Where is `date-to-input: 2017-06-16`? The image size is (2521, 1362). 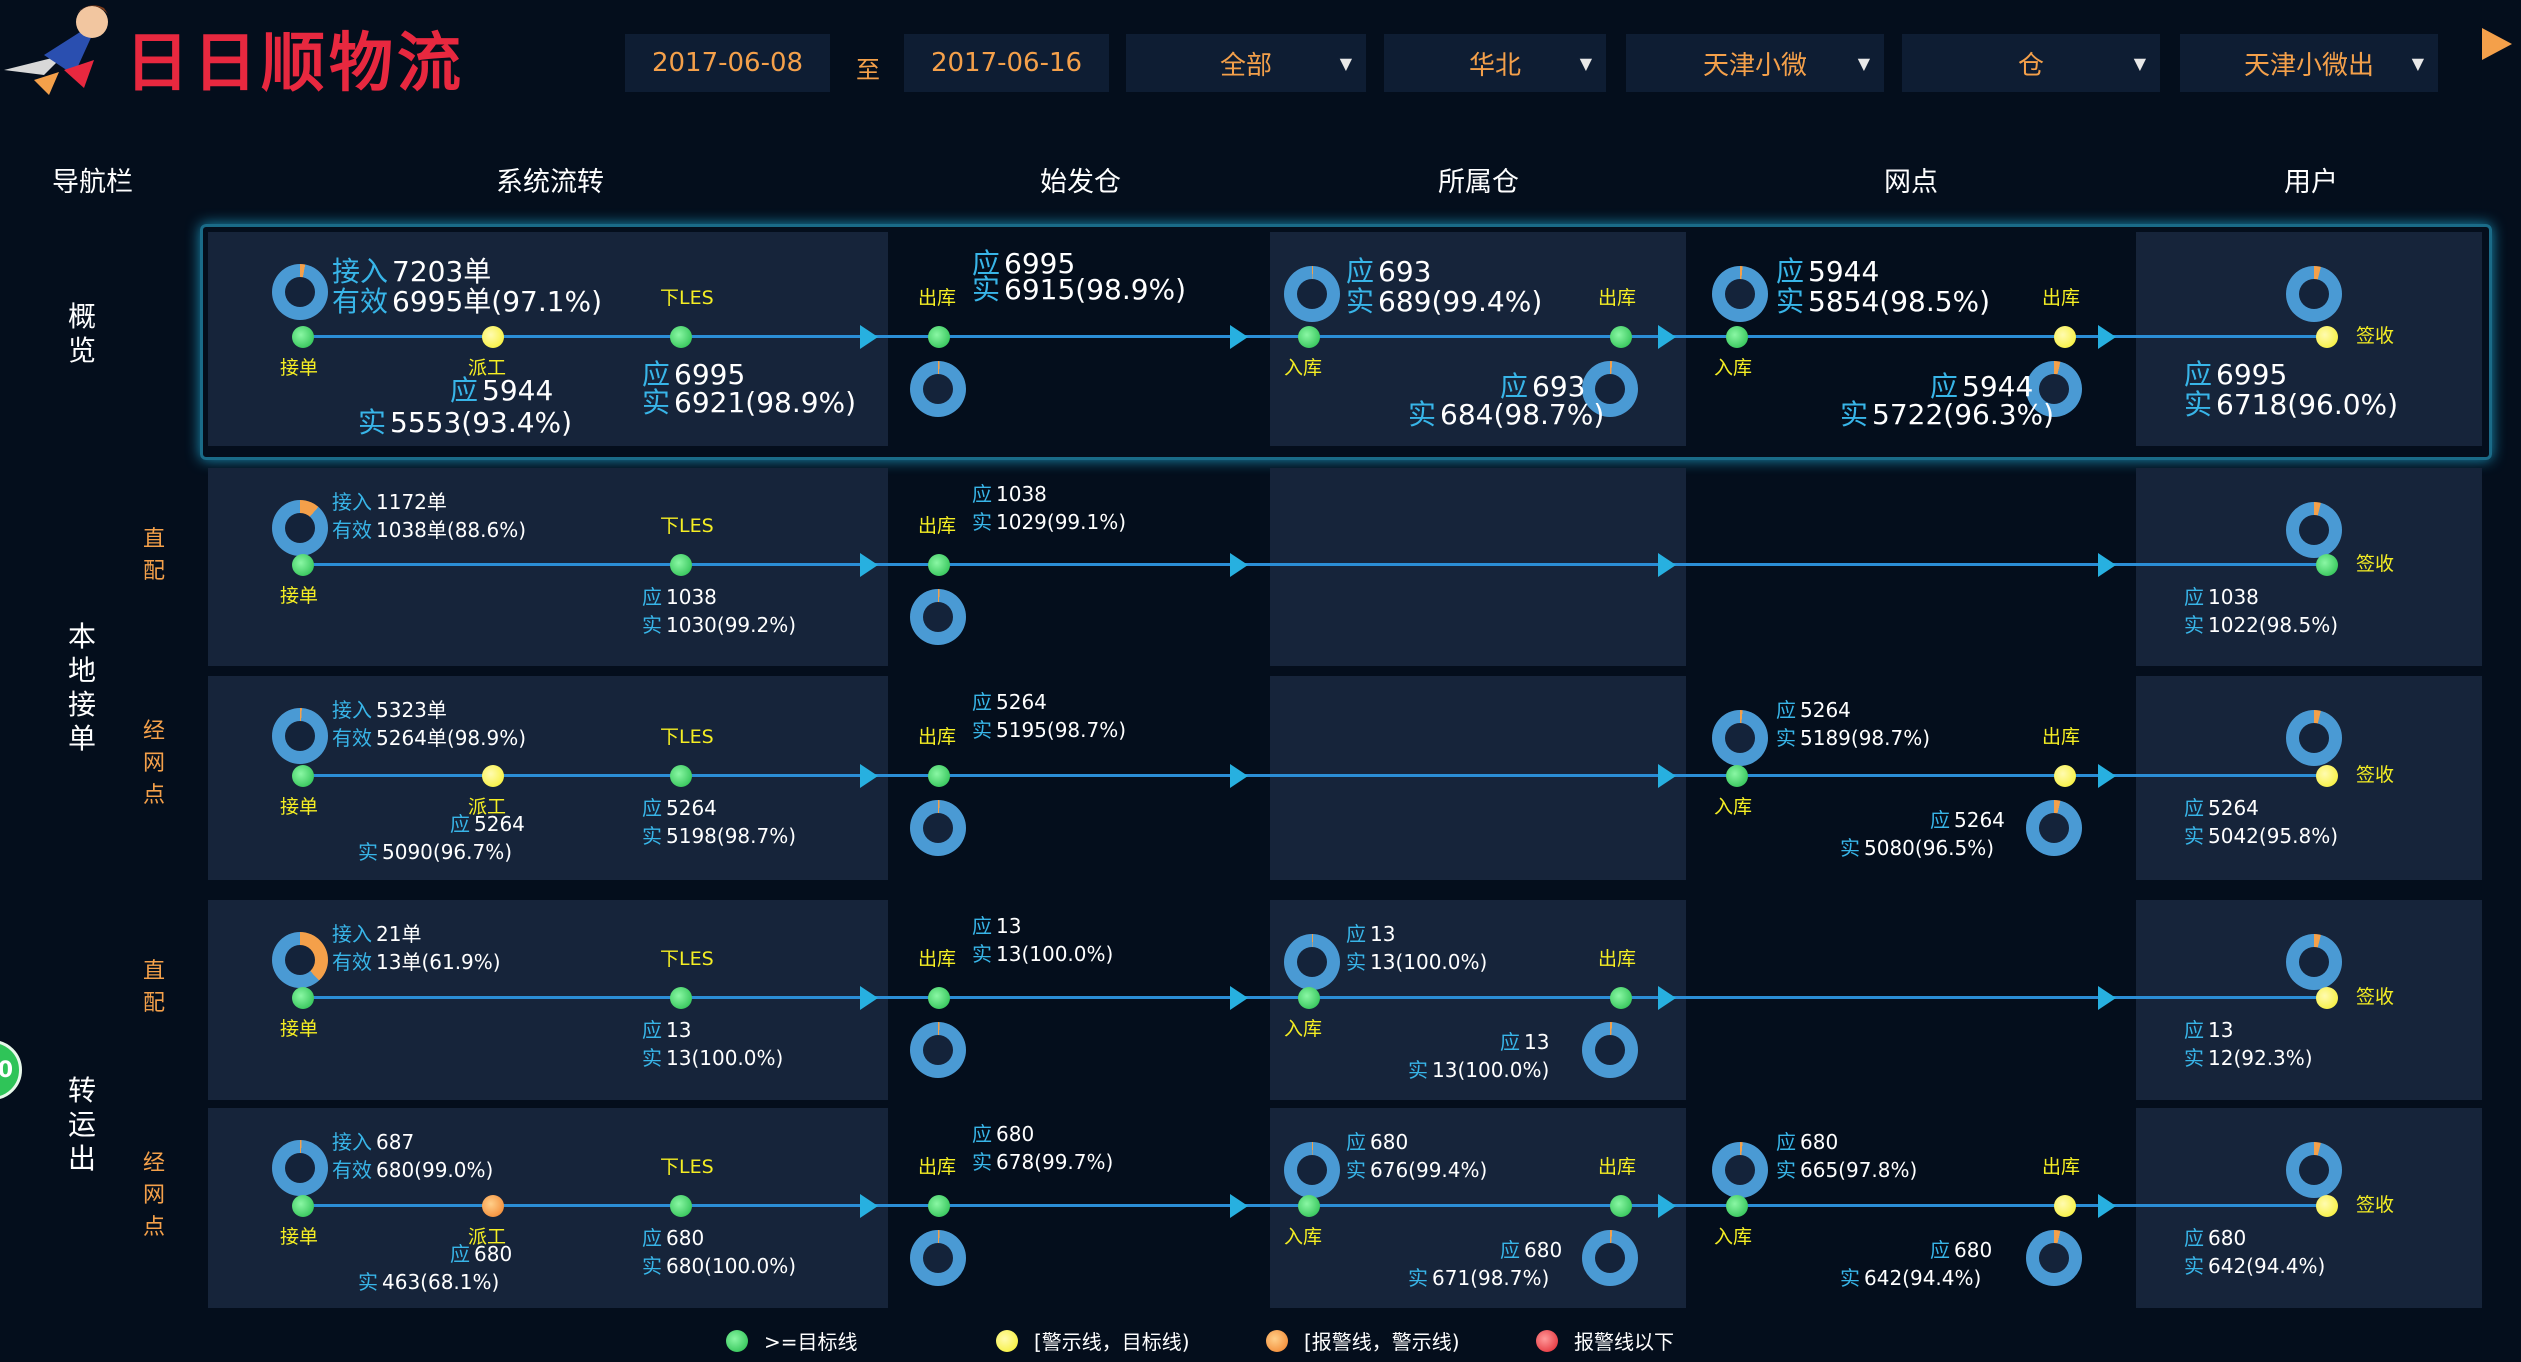 date-to-input: 2017-06-16 is located at coordinates (1006, 63).